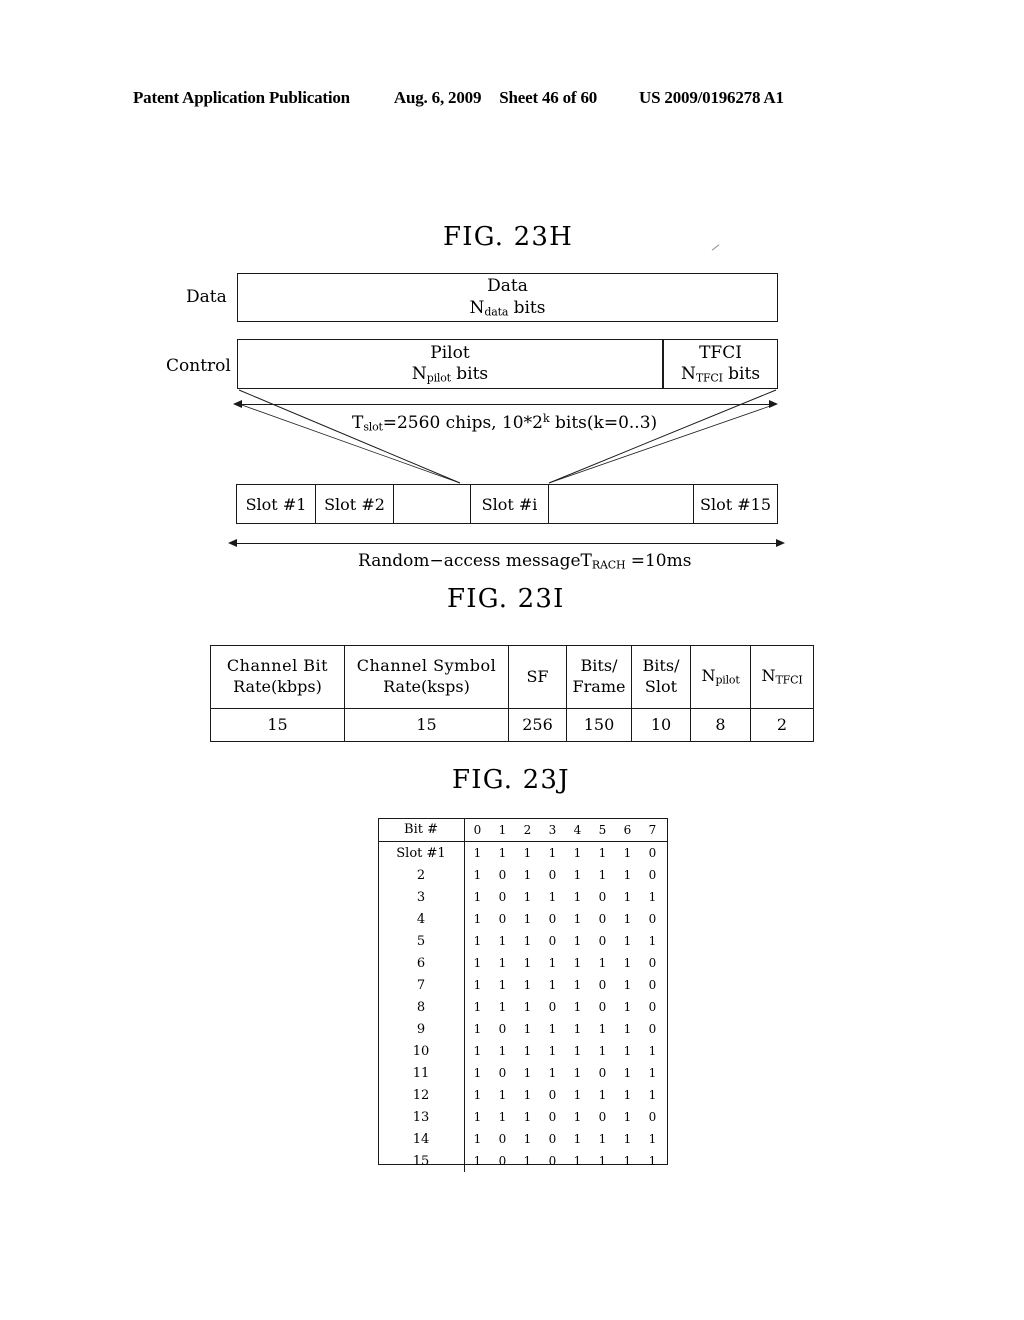  What do you see at coordinates (450, 364) in the screenshot?
I see `pilot-field-box: Pilot Npilot bits` at bounding box center [450, 364].